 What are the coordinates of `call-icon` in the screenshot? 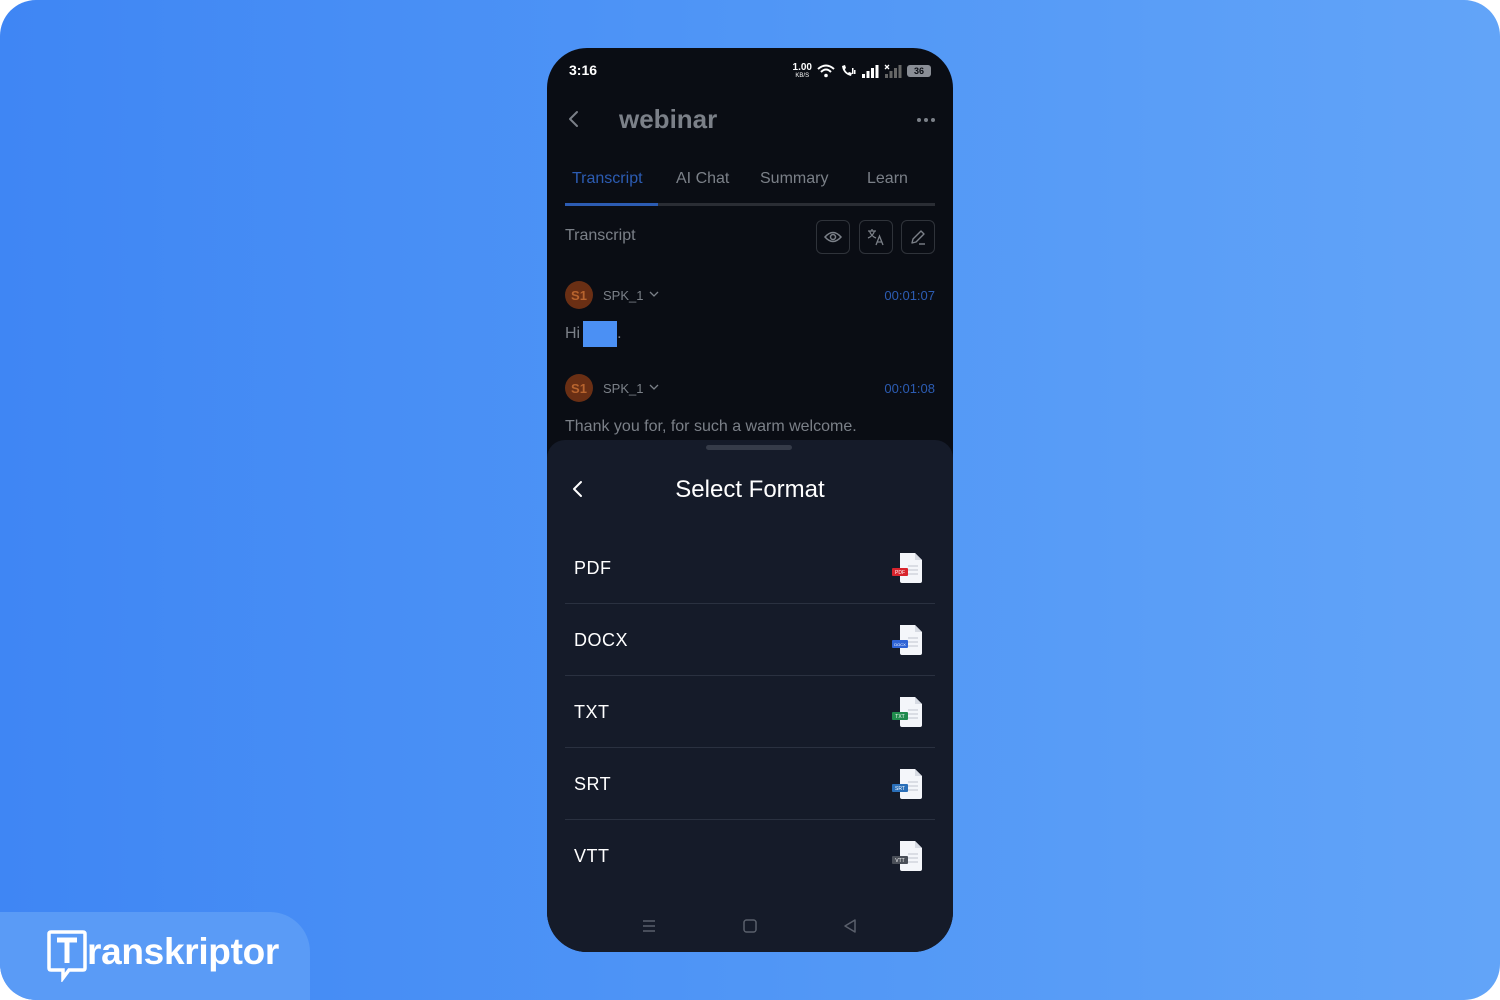 It's located at (849, 70).